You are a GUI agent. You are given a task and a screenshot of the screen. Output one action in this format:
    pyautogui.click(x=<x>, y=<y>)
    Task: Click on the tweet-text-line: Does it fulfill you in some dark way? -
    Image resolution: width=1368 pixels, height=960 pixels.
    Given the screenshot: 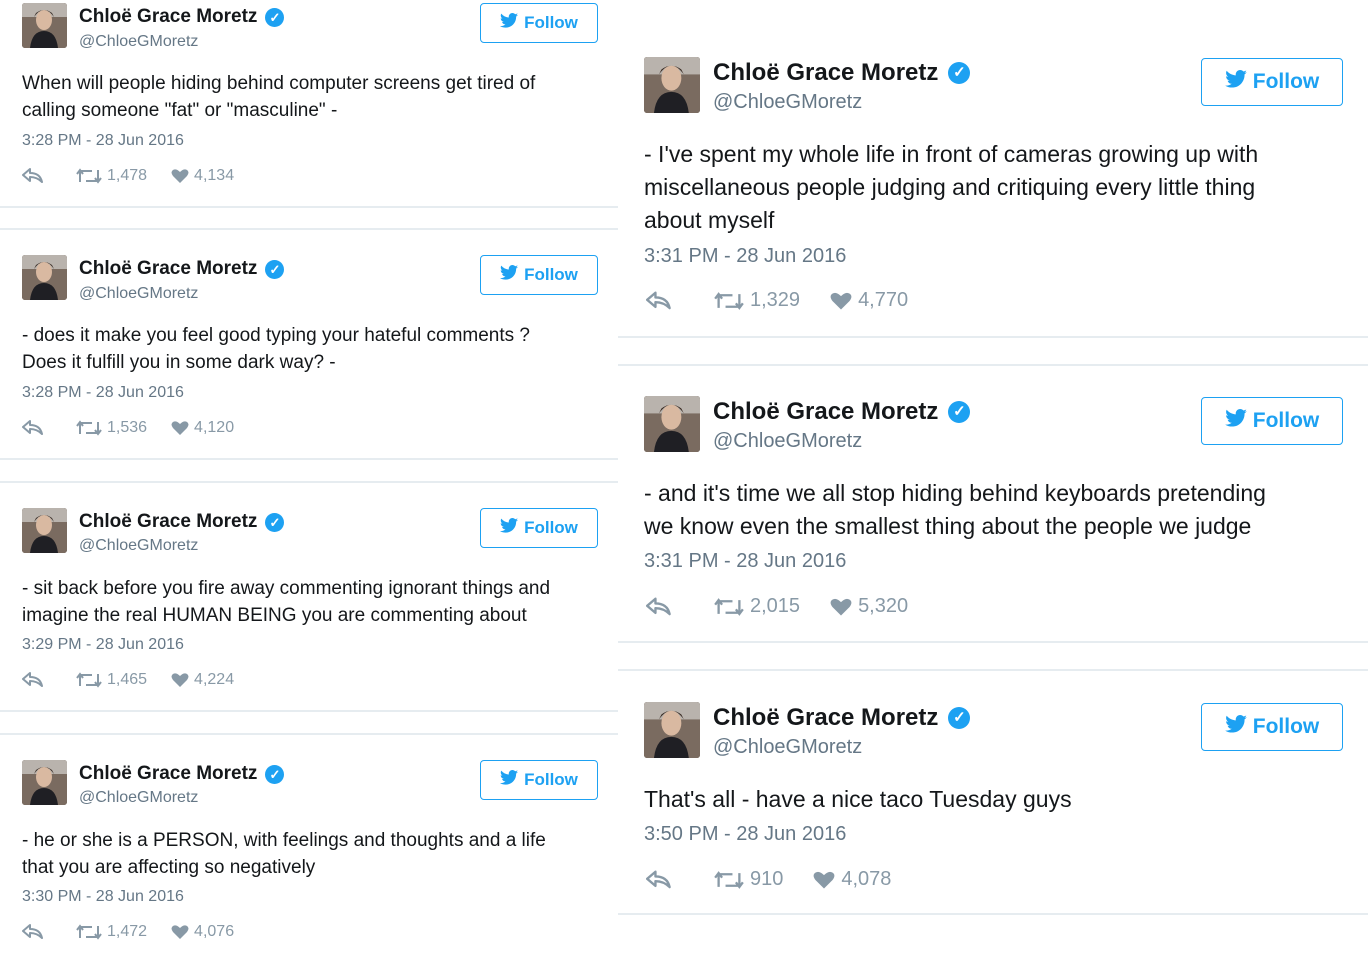 What is the action you would take?
    pyautogui.click(x=179, y=362)
    